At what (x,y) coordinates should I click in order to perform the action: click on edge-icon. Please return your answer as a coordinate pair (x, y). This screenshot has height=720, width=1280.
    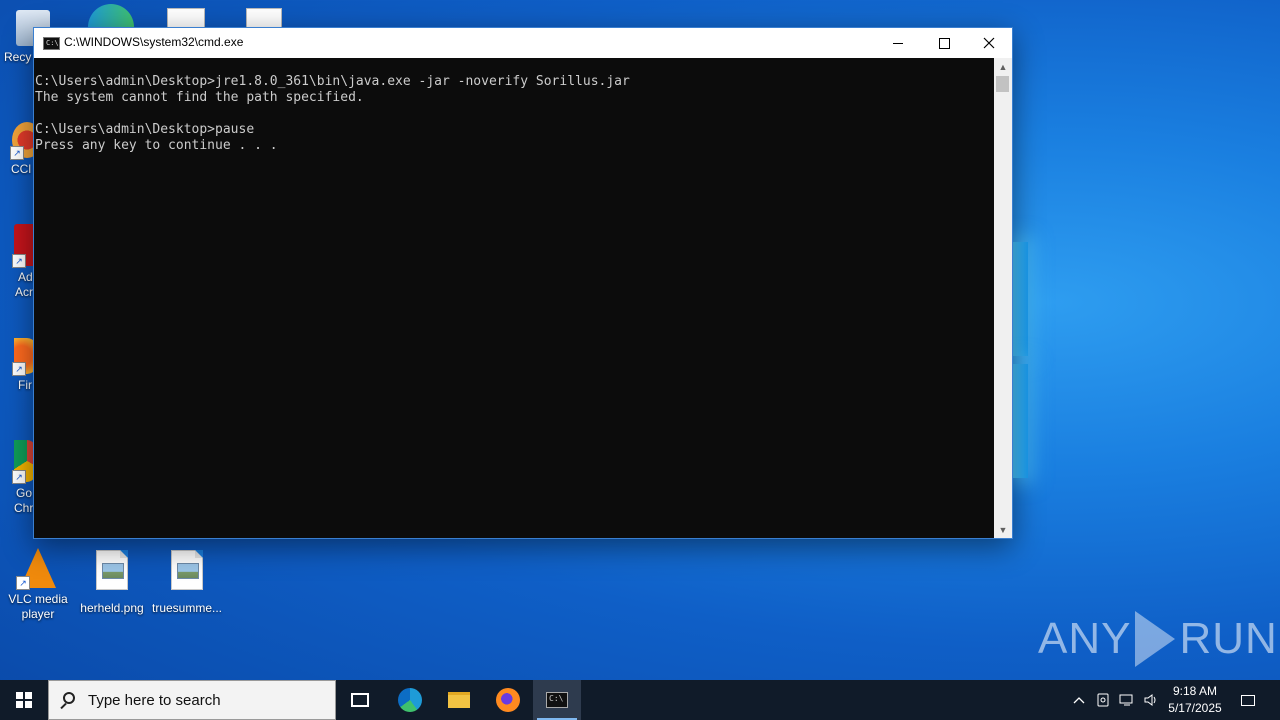
    Looking at the image, I should click on (410, 700).